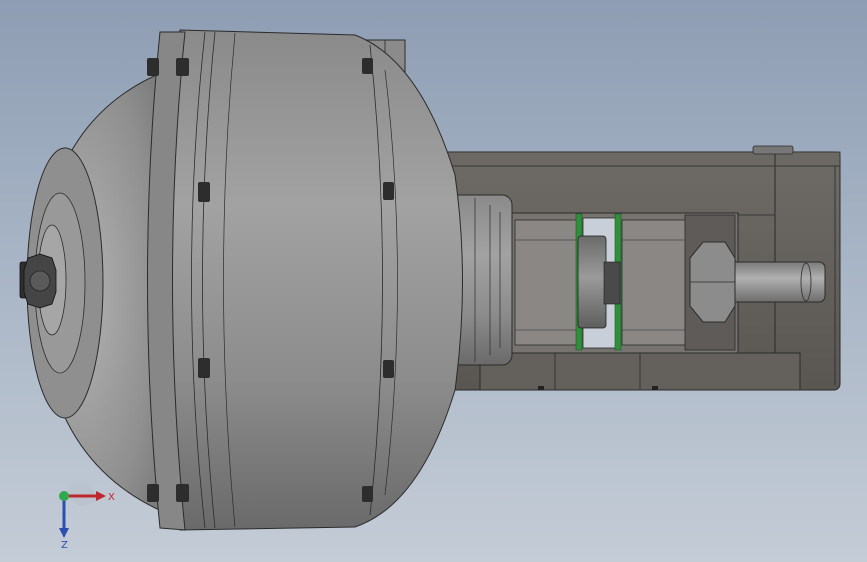  Describe the element at coordinates (80, 513) in the screenshot. I see `orientation-triad: X Z` at that location.